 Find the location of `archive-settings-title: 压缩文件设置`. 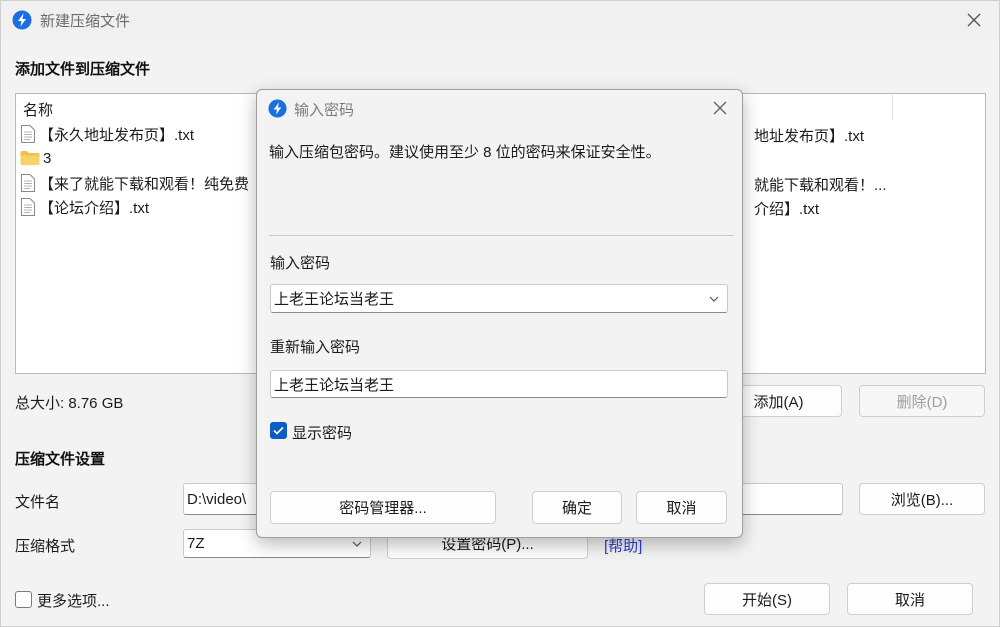

archive-settings-title: 压缩文件设置 is located at coordinates (60, 459).